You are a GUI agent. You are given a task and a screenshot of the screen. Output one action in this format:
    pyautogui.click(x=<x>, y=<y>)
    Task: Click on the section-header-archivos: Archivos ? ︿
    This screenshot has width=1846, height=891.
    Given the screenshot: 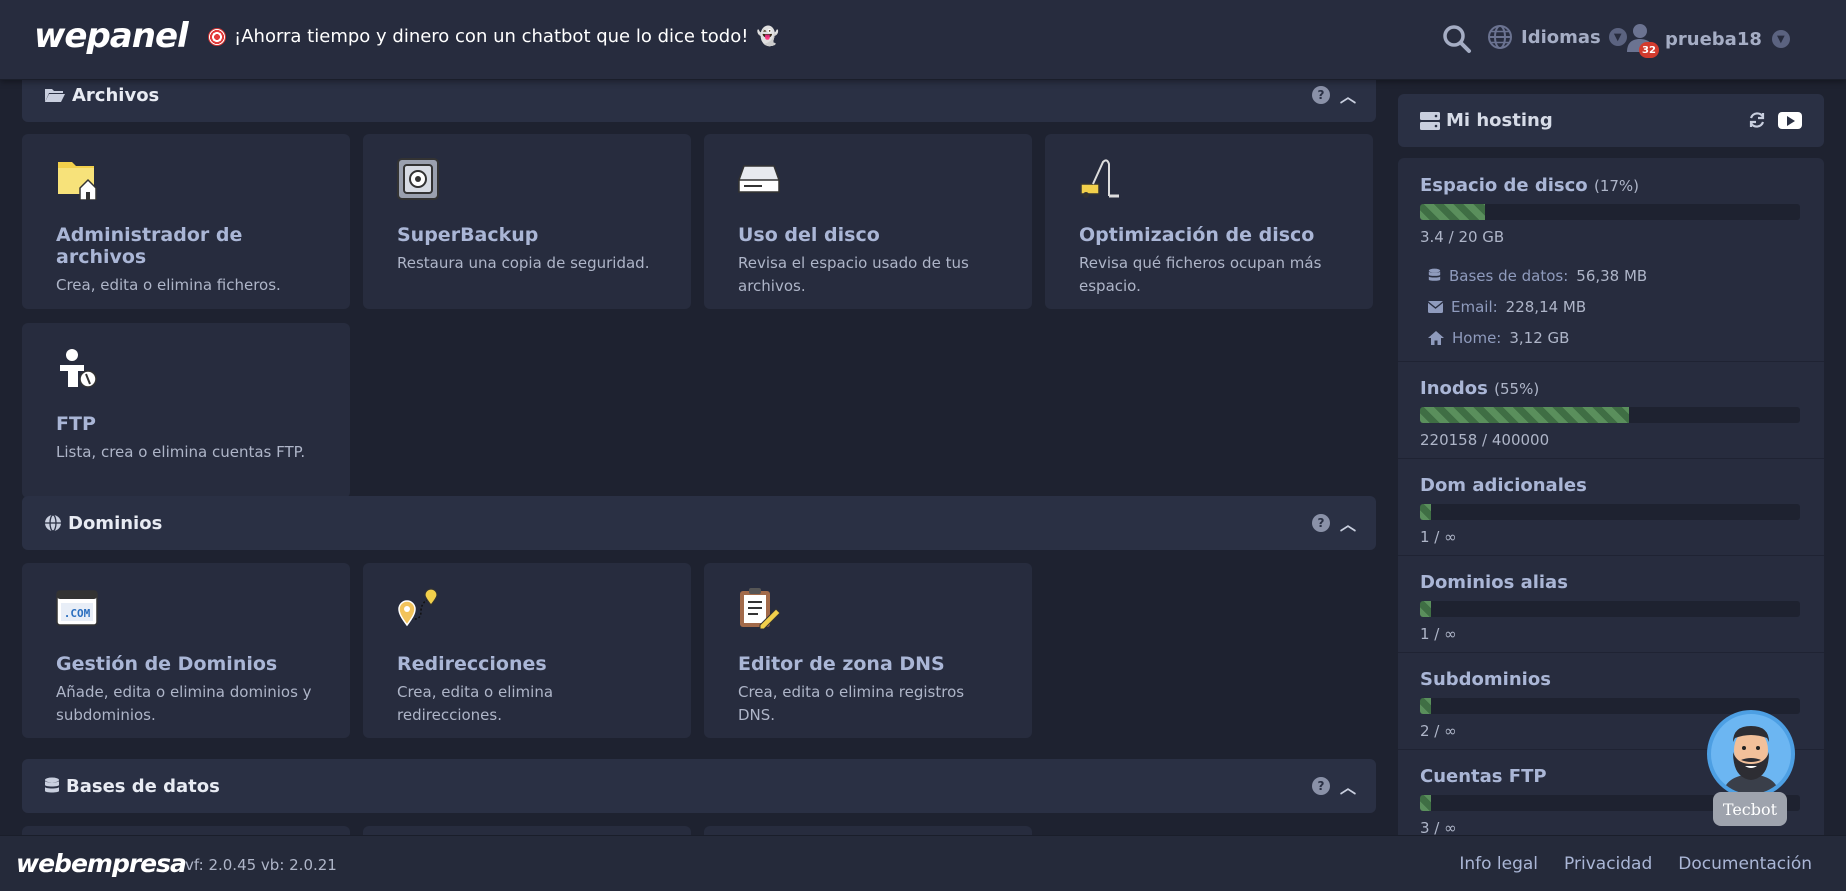 What is the action you would take?
    pyautogui.click(x=699, y=101)
    